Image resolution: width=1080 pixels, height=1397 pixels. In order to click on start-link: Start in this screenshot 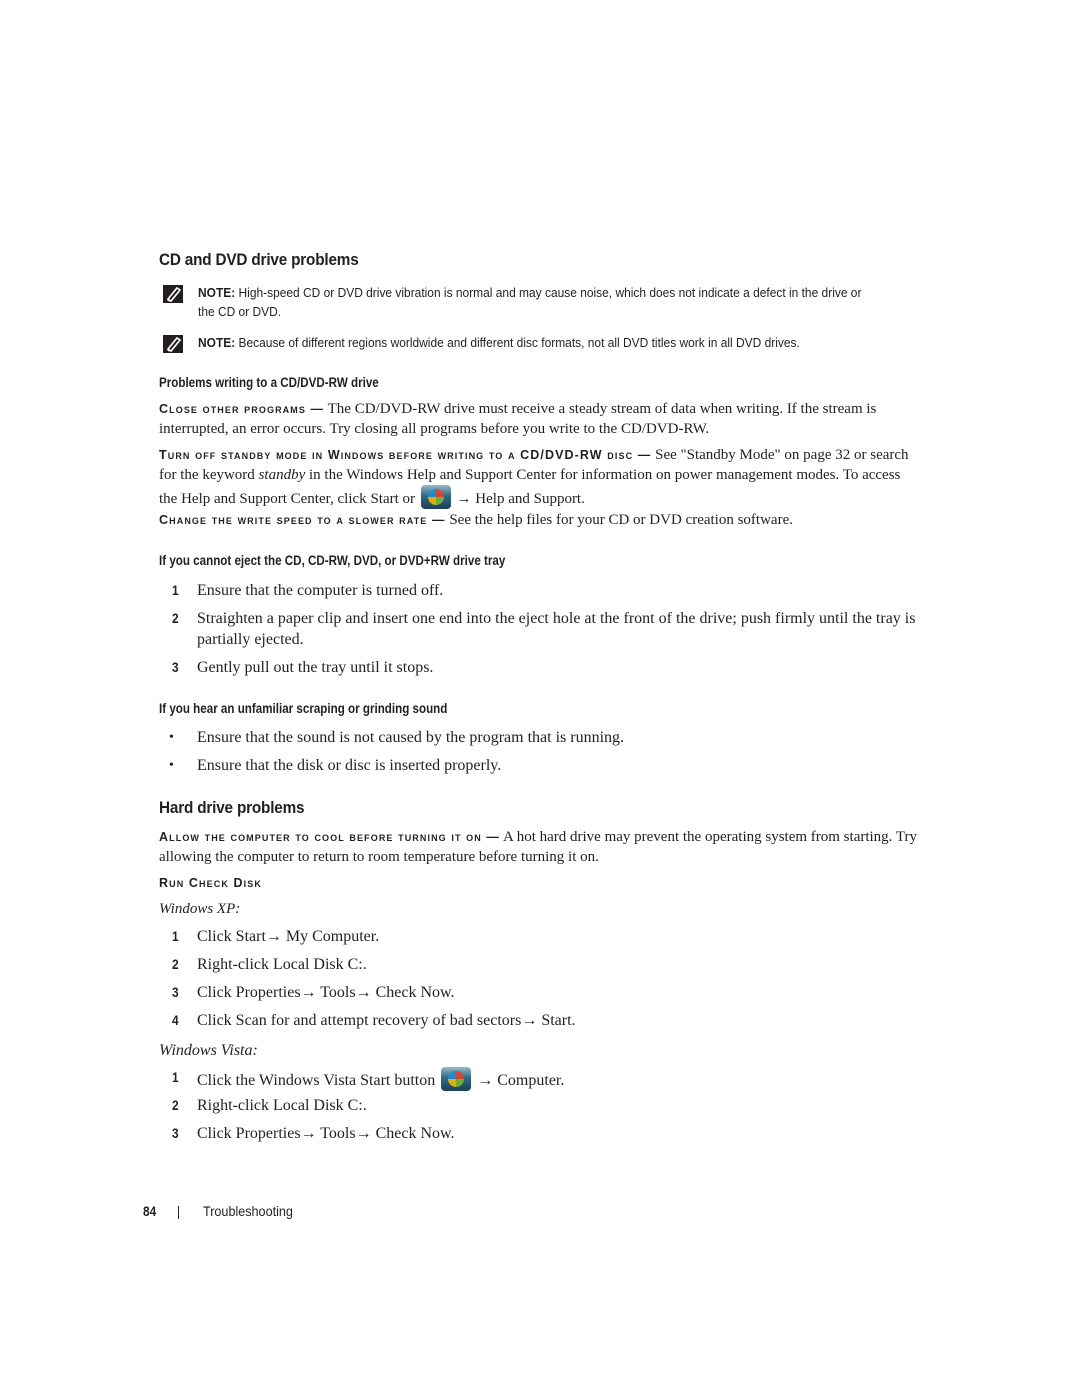, I will do `click(384, 499)`.